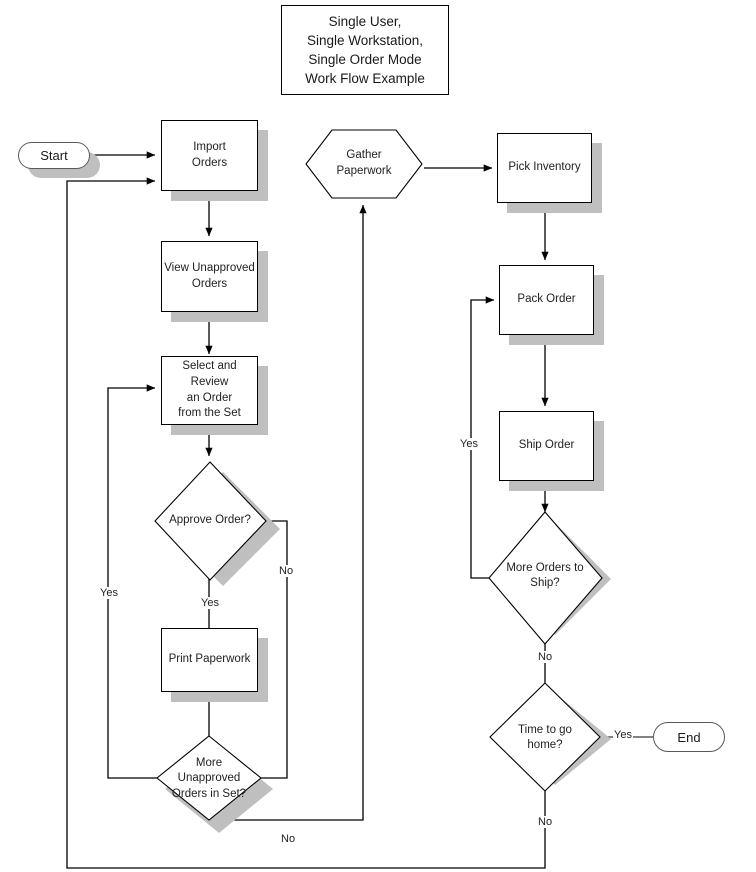  I want to click on print-paperwork-label: Print Paperwork, so click(209, 659).